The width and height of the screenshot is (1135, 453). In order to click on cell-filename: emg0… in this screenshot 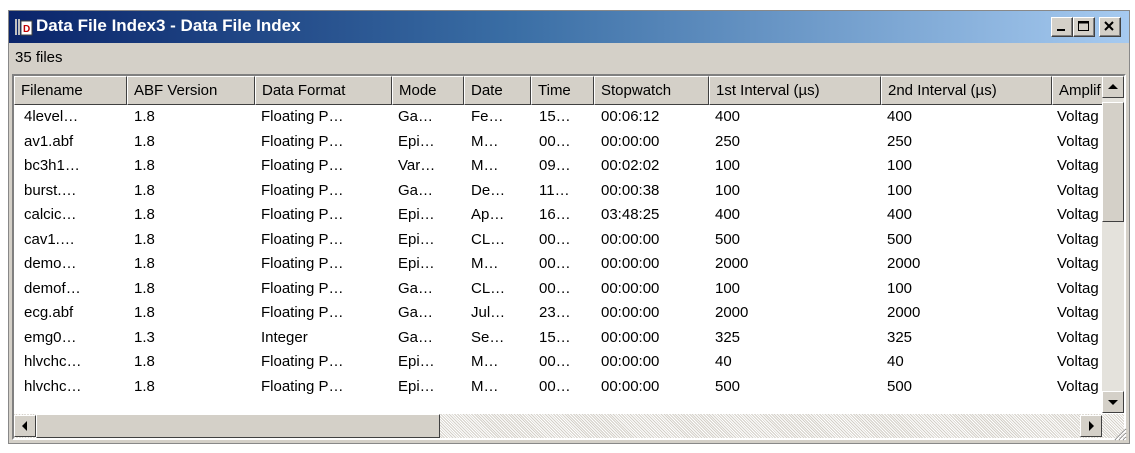, I will do `click(50, 337)`.